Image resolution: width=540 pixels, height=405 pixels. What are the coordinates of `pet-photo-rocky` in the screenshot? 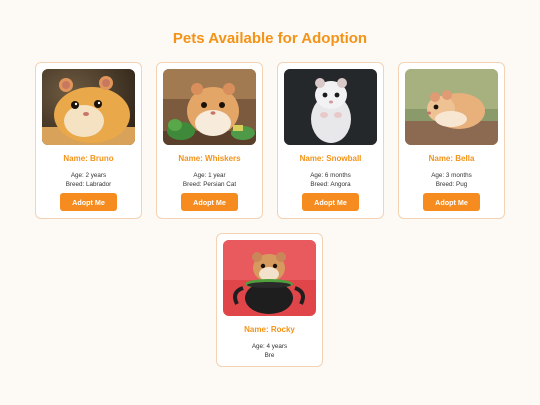 It's located at (269, 278).